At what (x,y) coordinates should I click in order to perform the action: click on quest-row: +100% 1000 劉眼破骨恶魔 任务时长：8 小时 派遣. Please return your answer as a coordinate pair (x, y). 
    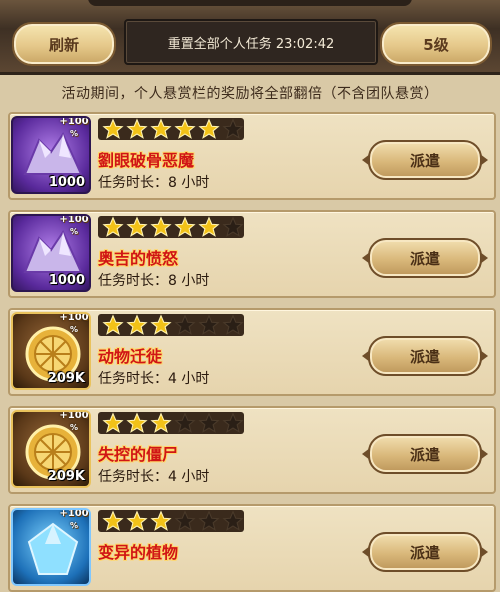
    Looking at the image, I should click on (252, 156).